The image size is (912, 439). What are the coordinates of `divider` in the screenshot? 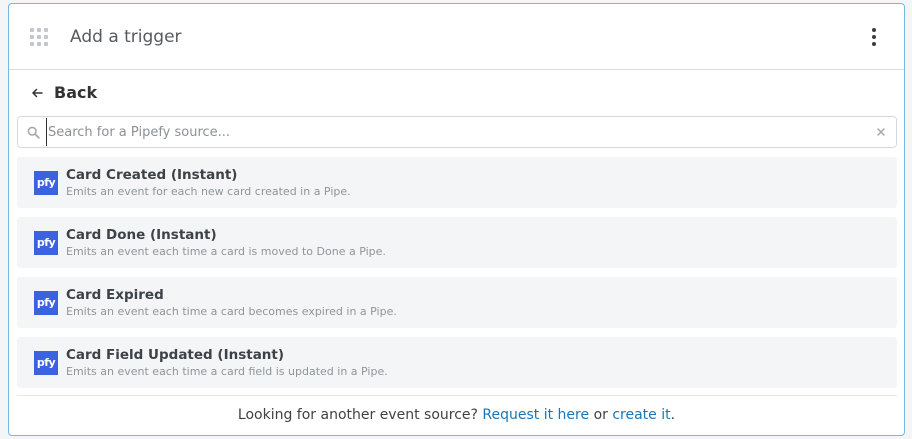 It's located at (457, 395).